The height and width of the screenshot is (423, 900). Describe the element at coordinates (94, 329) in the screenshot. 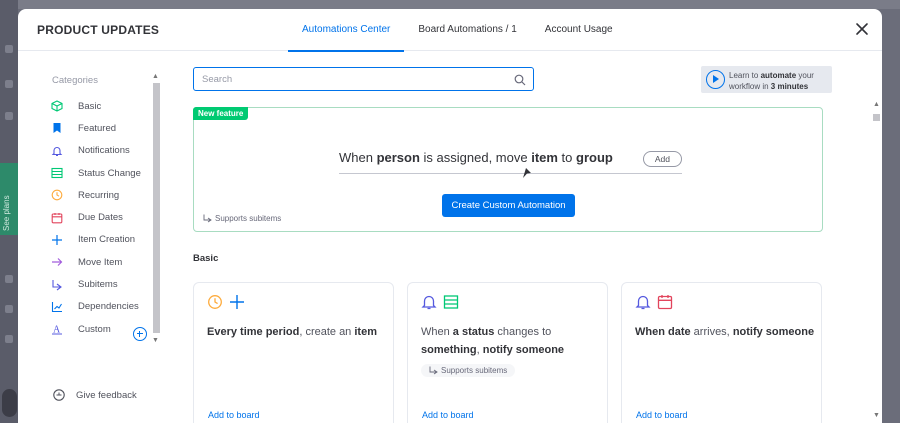

I see `category-label: Custom` at that location.